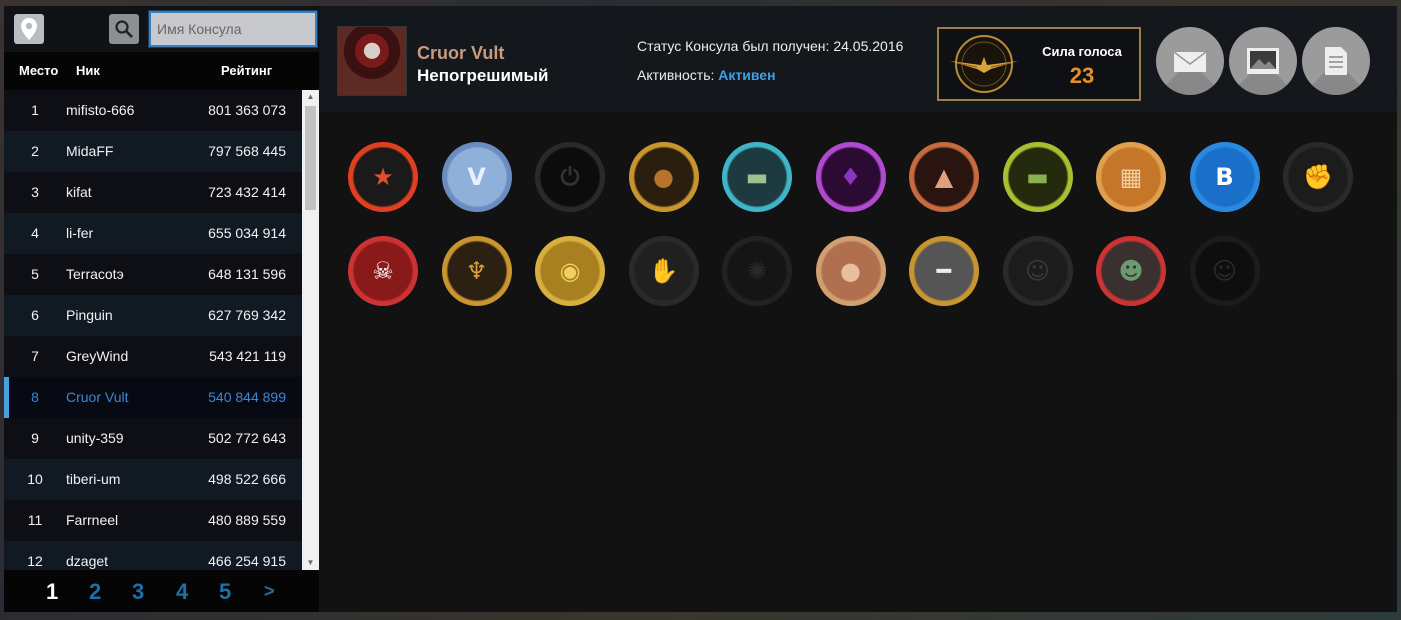 The height and width of the screenshot is (620, 1401). I want to click on header-place: Место, so click(38, 70).